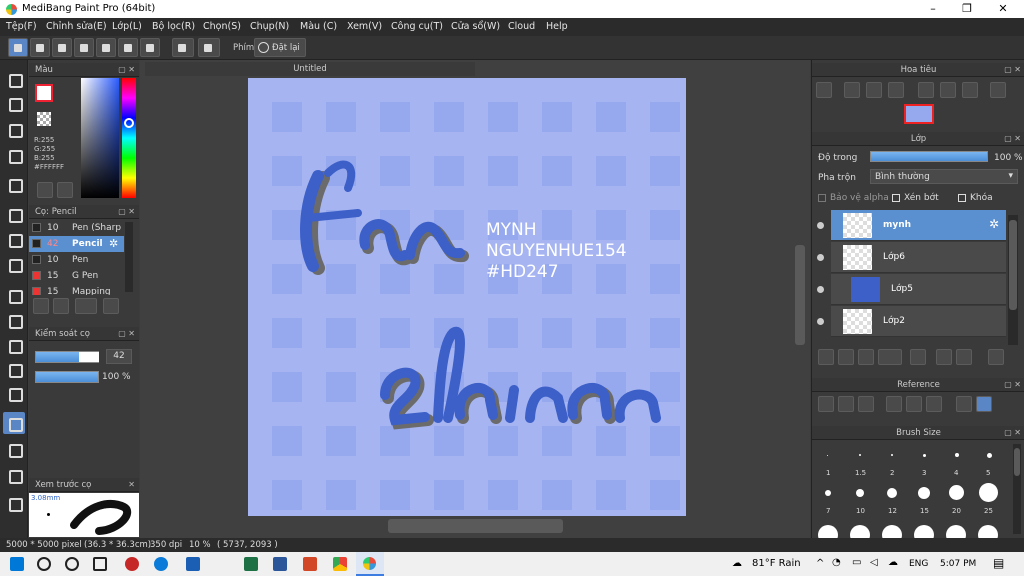 The height and width of the screenshot is (576, 1024). What do you see at coordinates (67, 377) in the screenshot?
I see `brush-opacity-slider` at bounding box center [67, 377].